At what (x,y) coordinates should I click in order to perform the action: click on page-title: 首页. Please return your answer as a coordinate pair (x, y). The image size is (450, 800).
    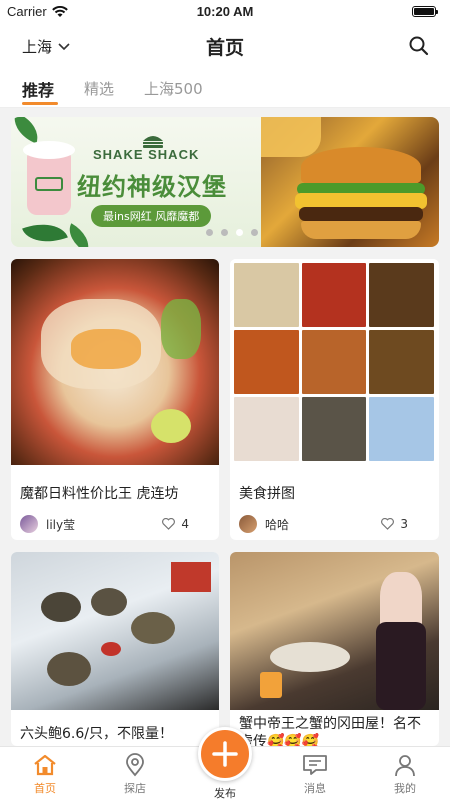
    Looking at the image, I should click on (224, 48).